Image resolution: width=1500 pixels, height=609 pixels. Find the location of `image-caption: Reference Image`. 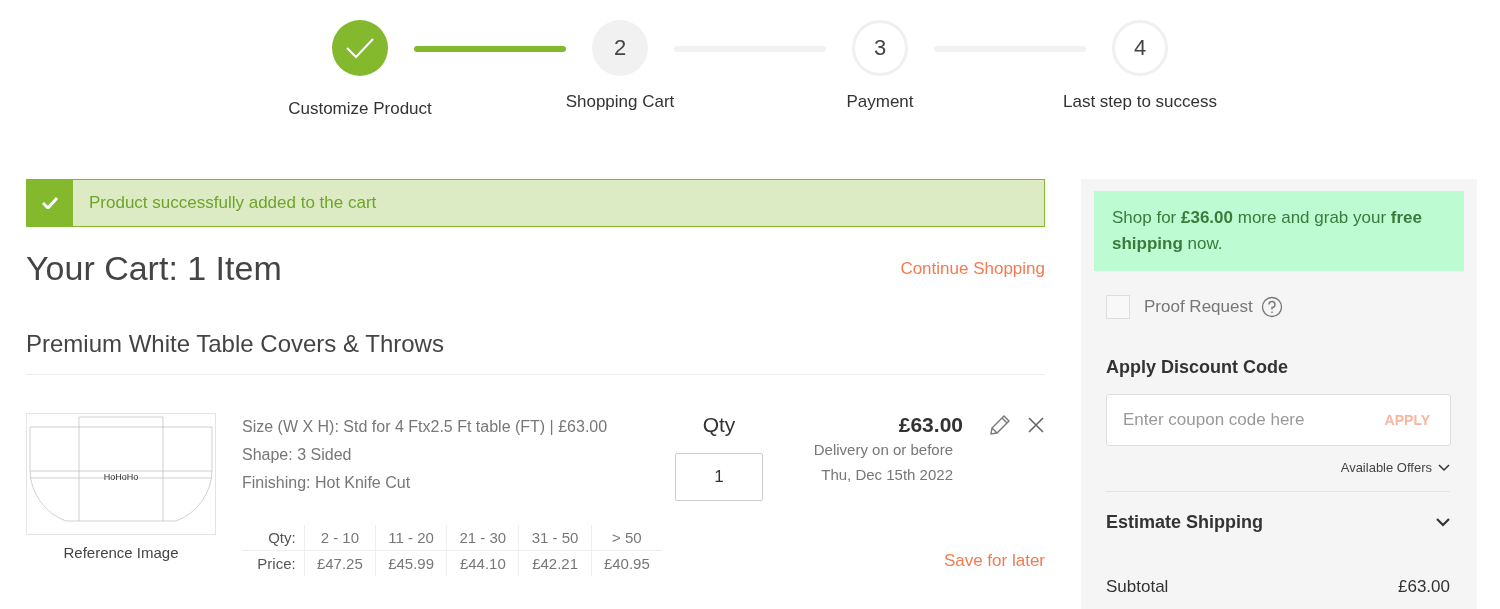

image-caption: Reference Image is located at coordinates (121, 552).